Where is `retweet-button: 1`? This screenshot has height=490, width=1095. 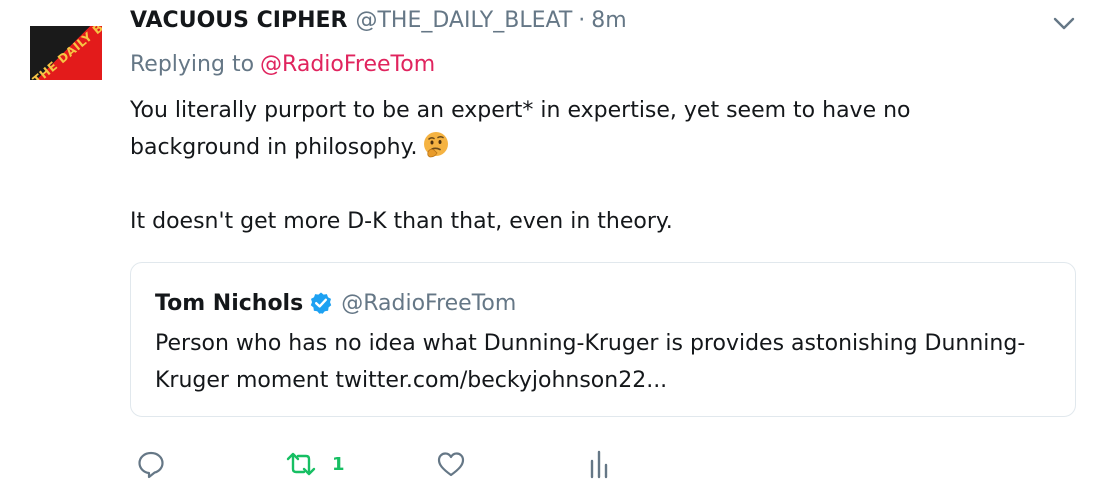
retweet-button: 1 is located at coordinates (314, 464).